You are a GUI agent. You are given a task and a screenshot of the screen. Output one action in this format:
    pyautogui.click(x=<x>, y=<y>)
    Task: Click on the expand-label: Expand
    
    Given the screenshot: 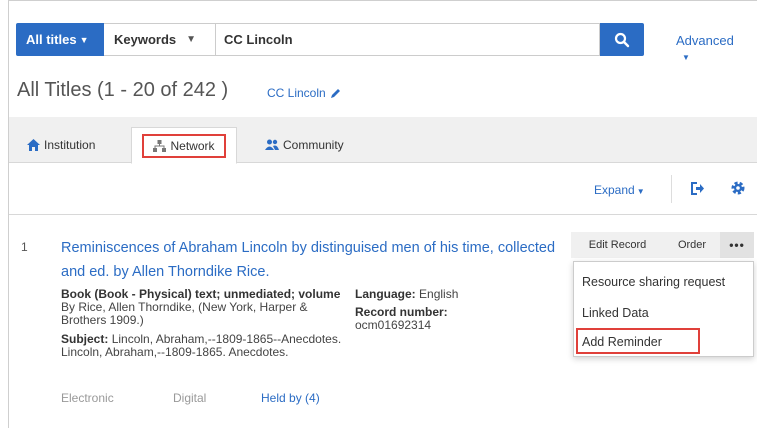 What is the action you would take?
    pyautogui.click(x=614, y=190)
    